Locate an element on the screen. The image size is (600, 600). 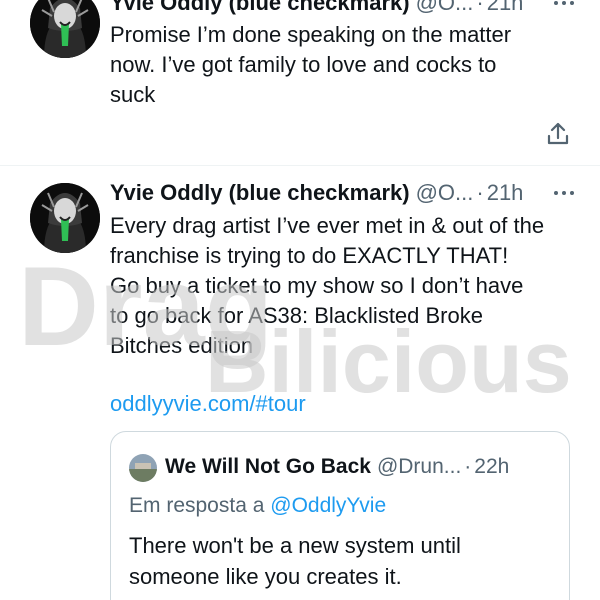
tweet-text-line: Promise I’m done speaking on the matter is located at coordinates (311, 34).